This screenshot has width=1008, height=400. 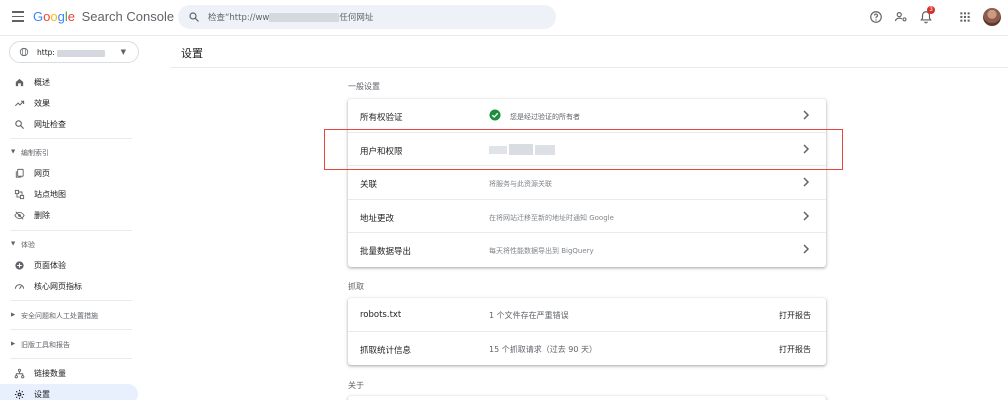 I want to click on property-url: http:, so click(x=71, y=52).